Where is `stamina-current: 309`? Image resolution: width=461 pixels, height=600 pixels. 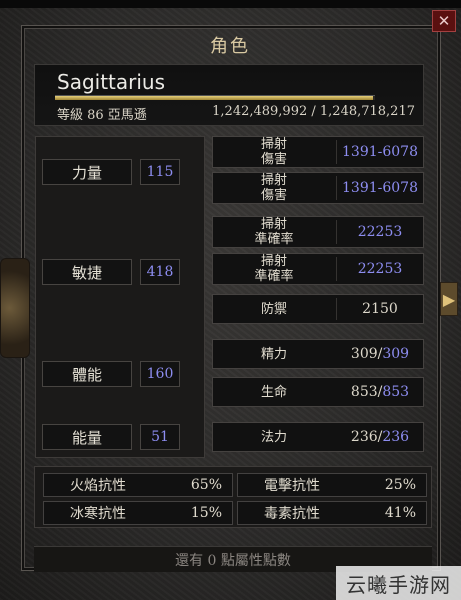 stamina-current: 309 is located at coordinates (364, 354).